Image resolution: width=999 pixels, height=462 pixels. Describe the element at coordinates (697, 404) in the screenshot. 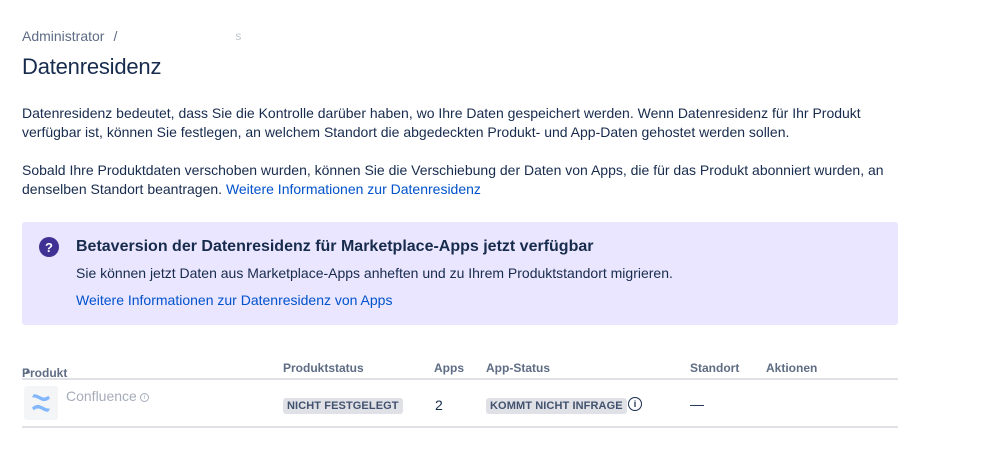

I see `location-value: —` at that location.